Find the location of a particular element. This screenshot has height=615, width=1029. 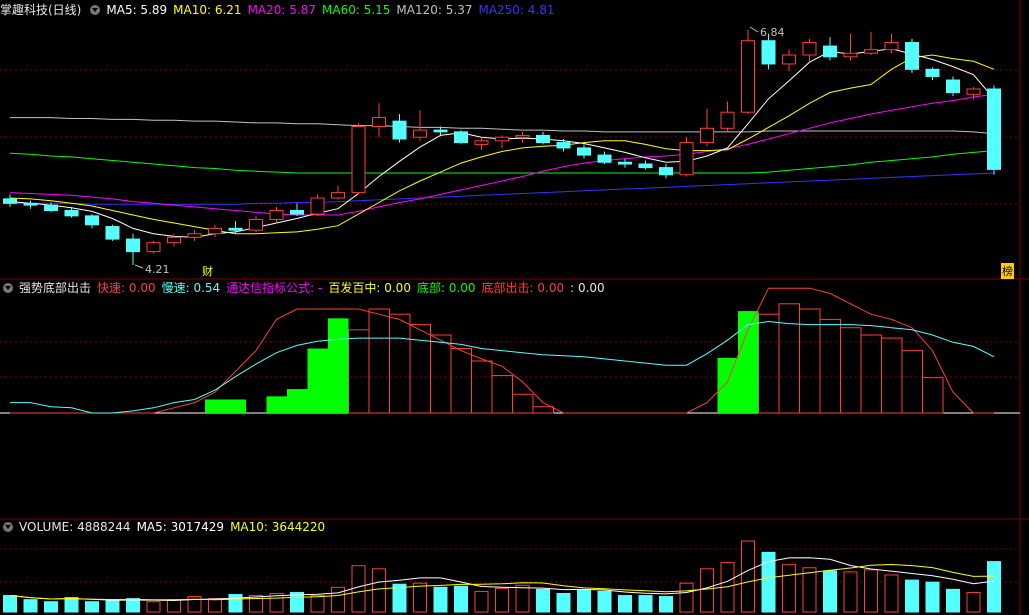

low-price-label: 4.21 is located at coordinates (157, 269).